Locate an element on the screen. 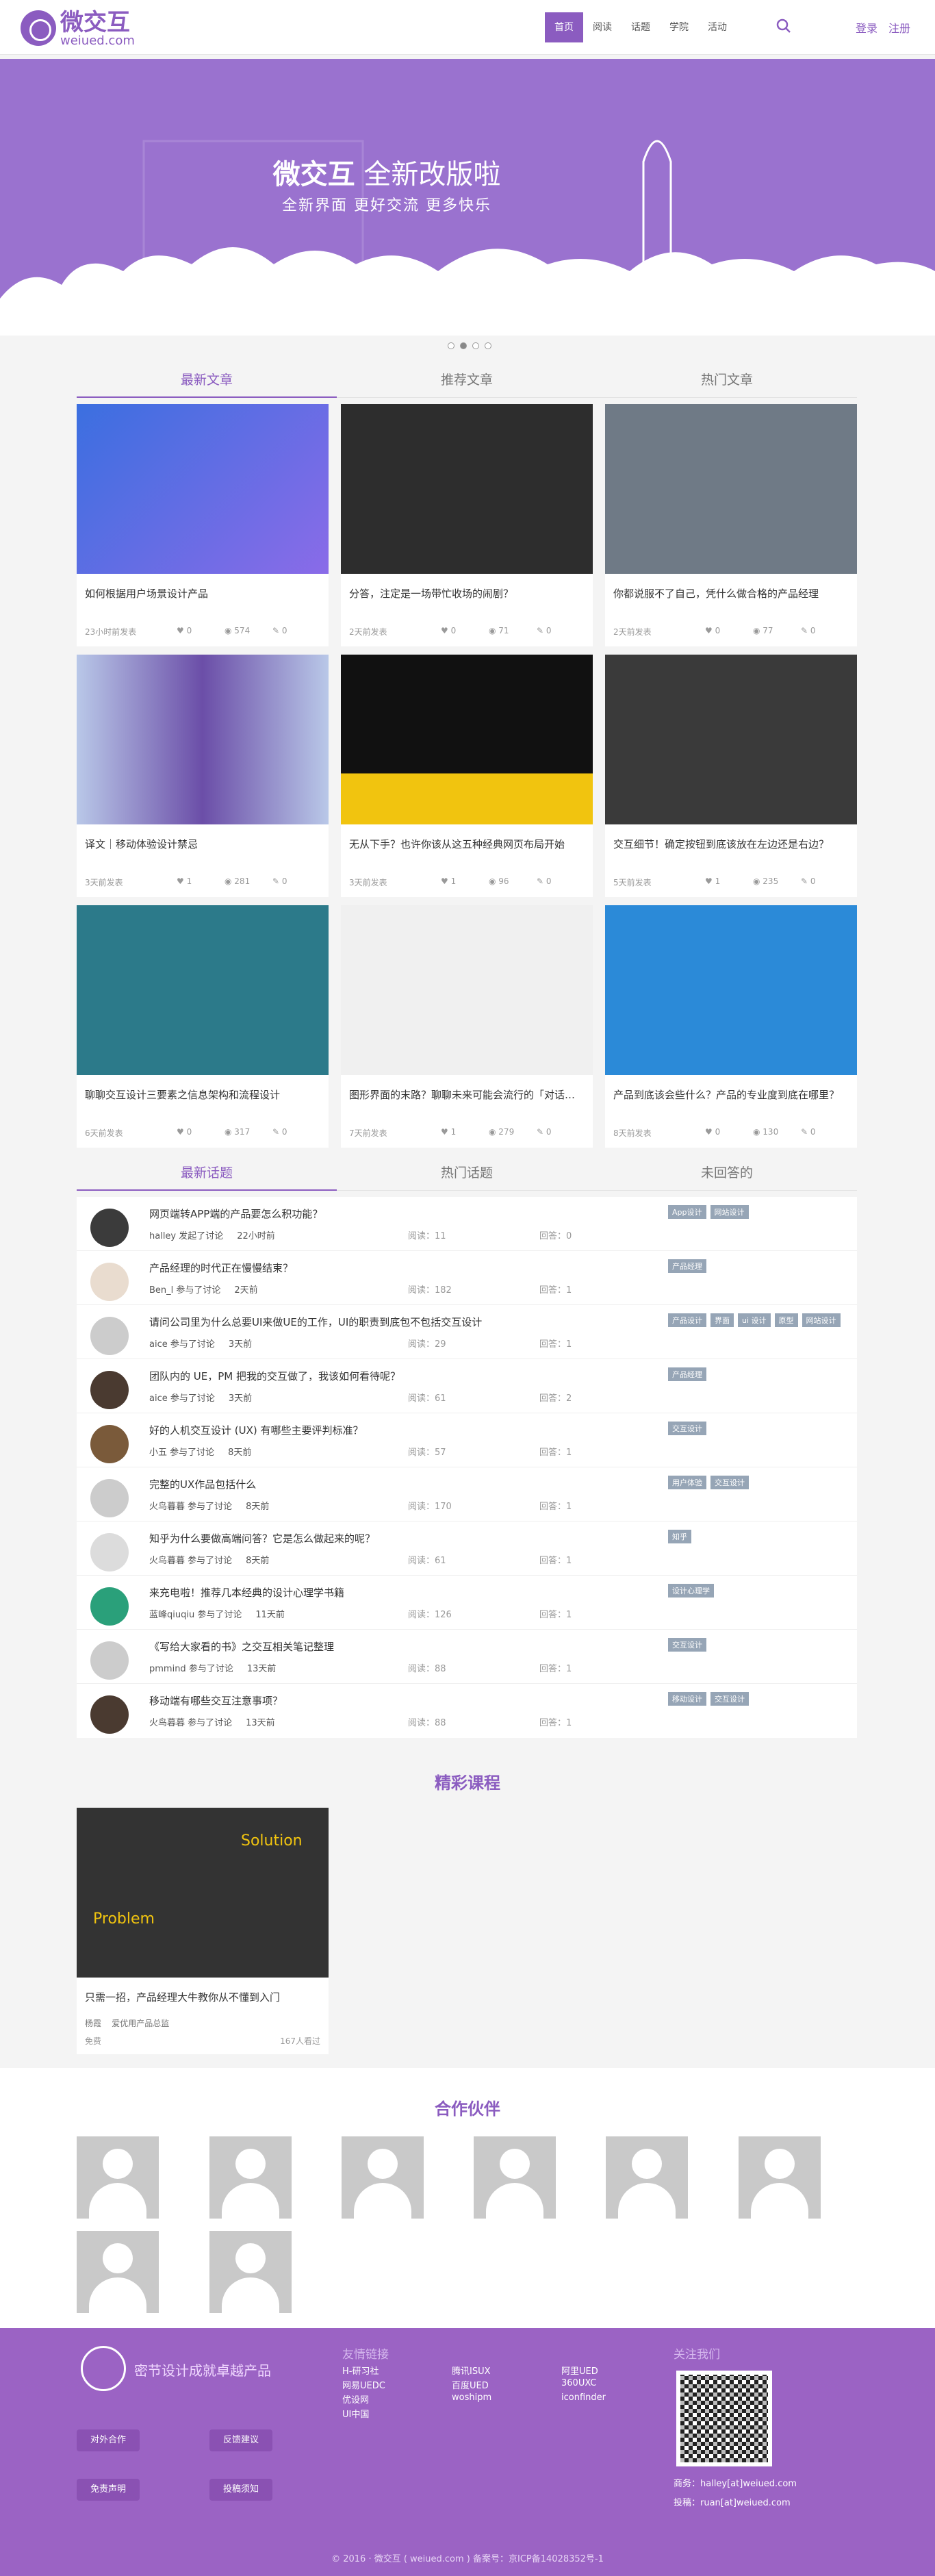  friend-link: 网易UEDC is located at coordinates (363, 2384).